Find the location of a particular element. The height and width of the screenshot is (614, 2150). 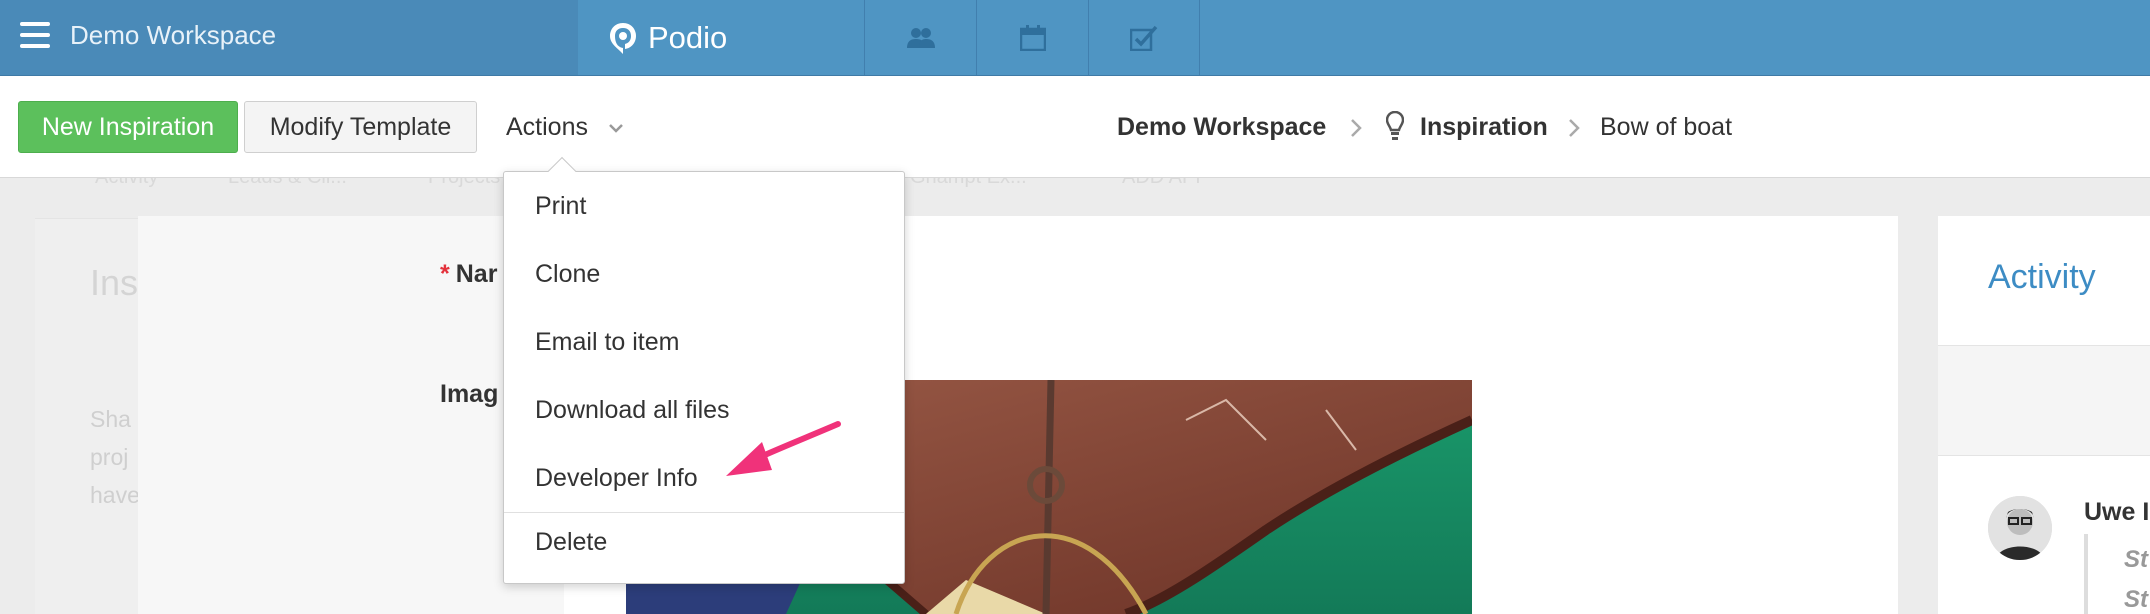

top-navigation-bar: Demo Workspace Podio is located at coordinates (1075, 37).